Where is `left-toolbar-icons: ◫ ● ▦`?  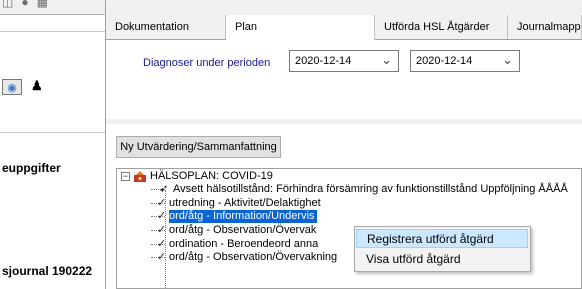
left-toolbar-icons: ◫ ● ▦ is located at coordinates (25, 5).